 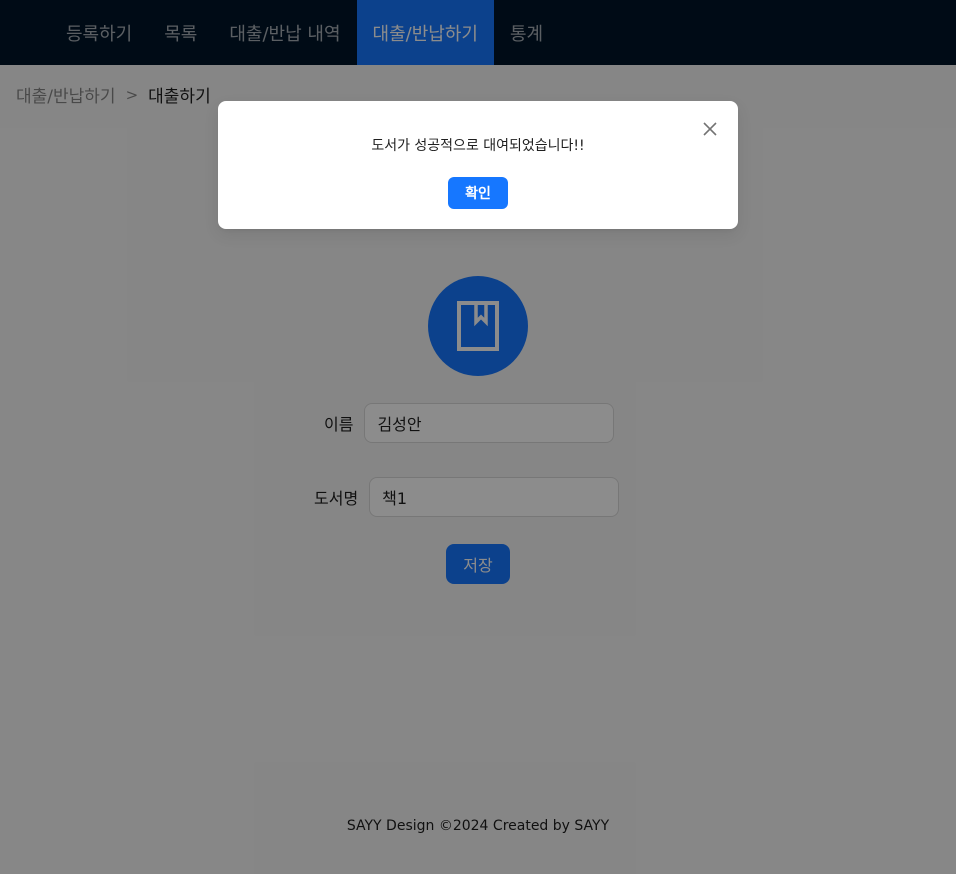 What do you see at coordinates (710, 129) in the screenshot?
I see `close-icon` at bounding box center [710, 129].